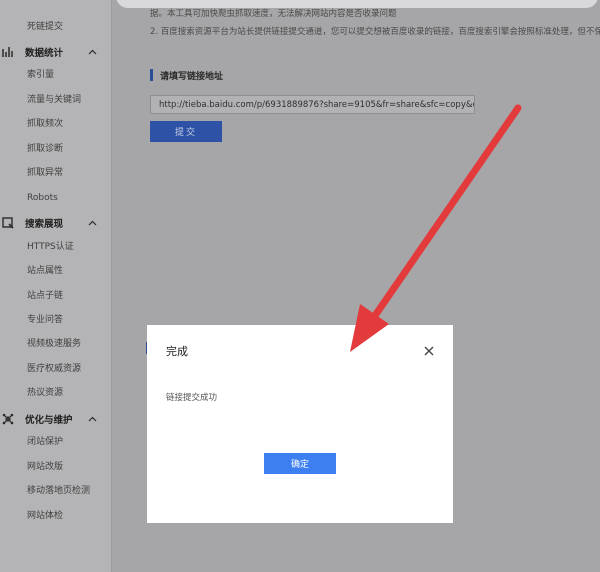 The height and width of the screenshot is (572, 600). I want to click on sidebar-item-sitelinks: 站点子链, so click(45, 296).